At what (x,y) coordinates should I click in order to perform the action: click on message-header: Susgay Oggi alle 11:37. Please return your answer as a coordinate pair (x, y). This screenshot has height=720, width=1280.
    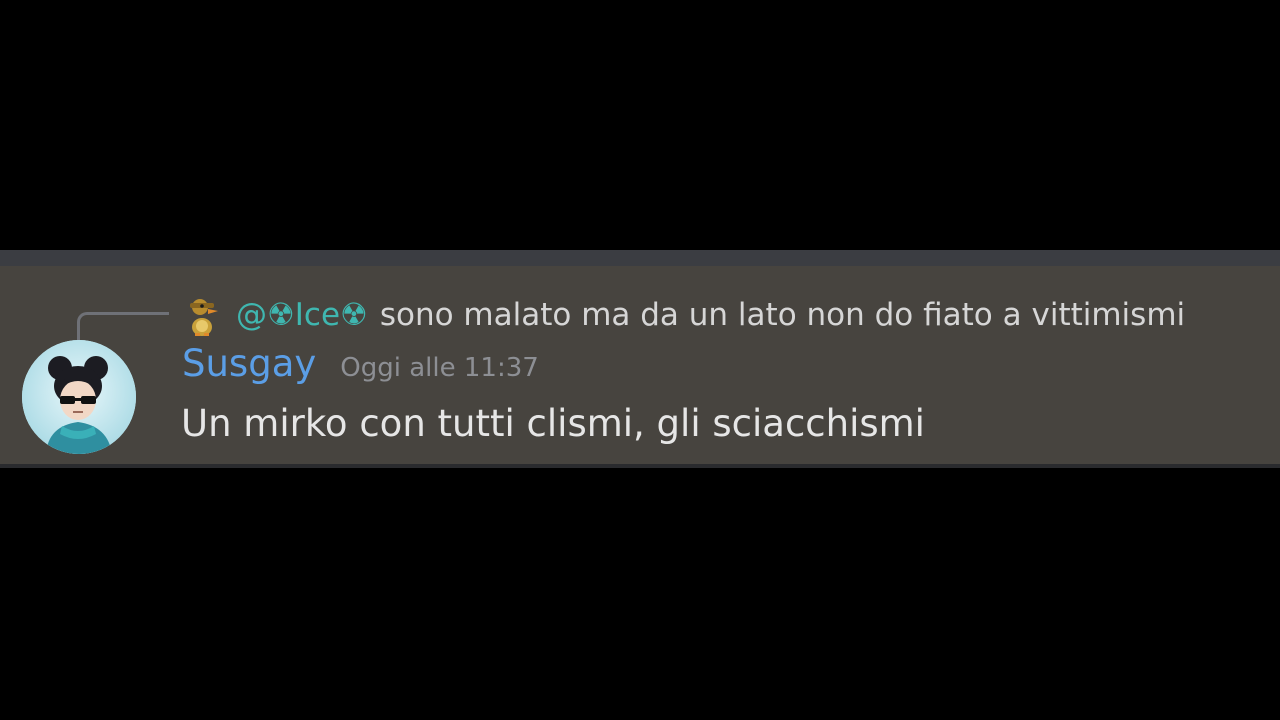
    Looking at the image, I should click on (360, 367).